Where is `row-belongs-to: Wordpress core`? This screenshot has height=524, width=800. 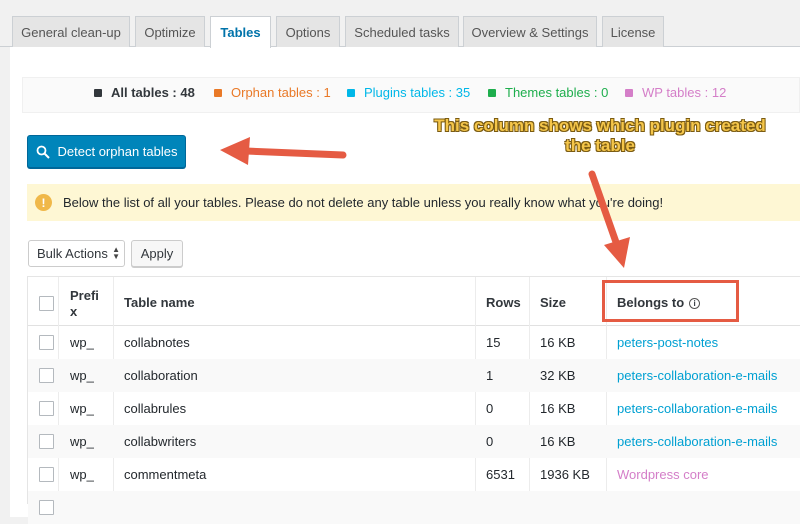
row-belongs-to: Wordpress core is located at coordinates (663, 474).